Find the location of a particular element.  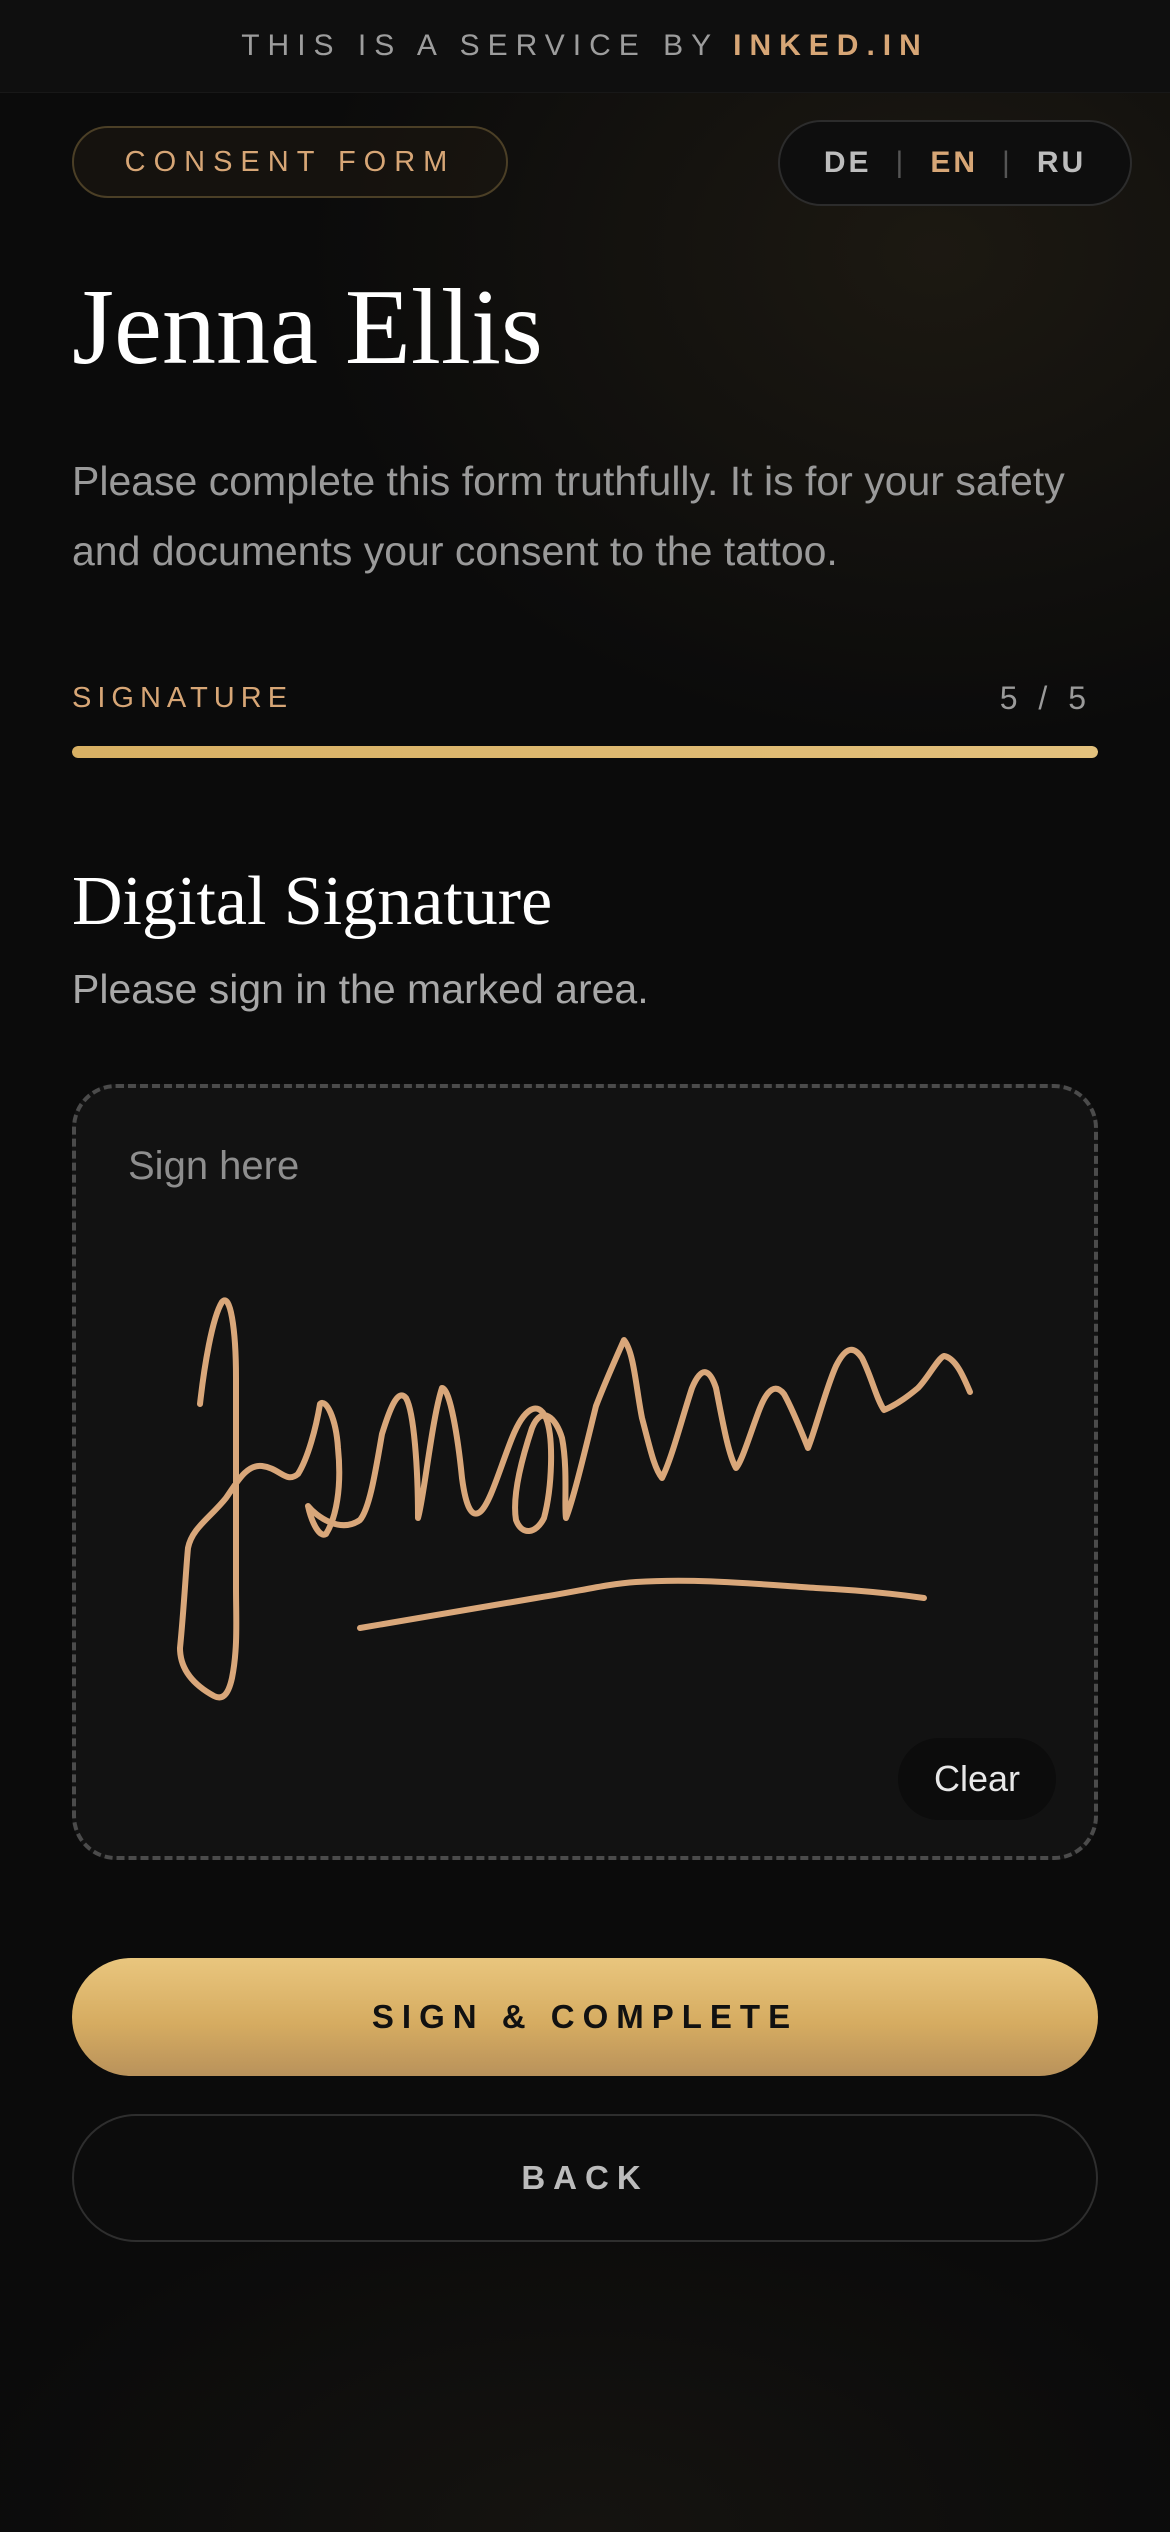

step-counter: 5 / 5 is located at coordinates (1045, 698).